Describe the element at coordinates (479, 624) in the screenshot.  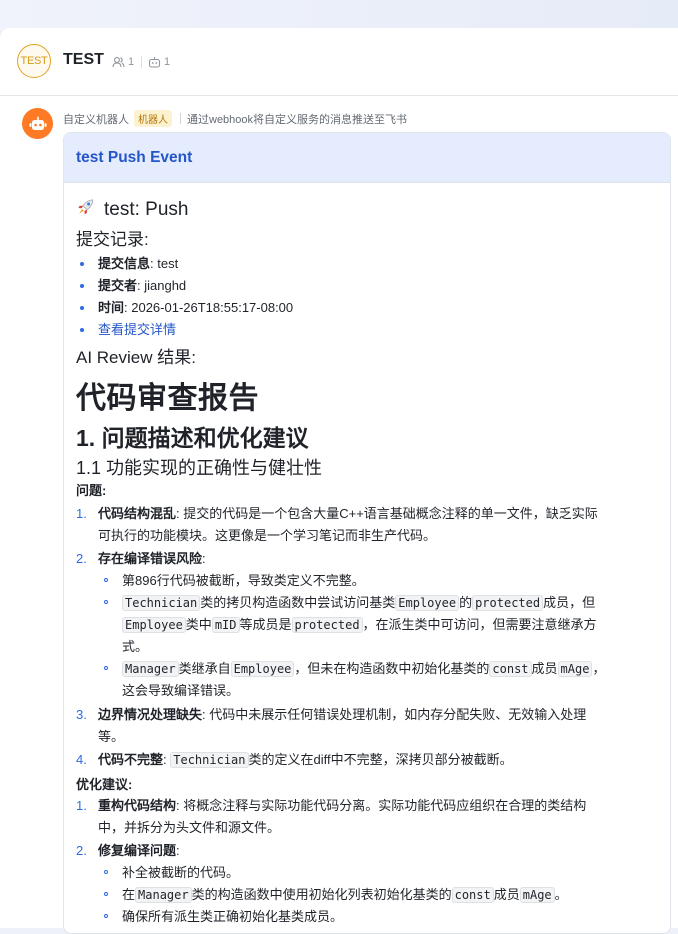
I see `text: ，在派生类中可访问，但需要注意继承方` at that location.